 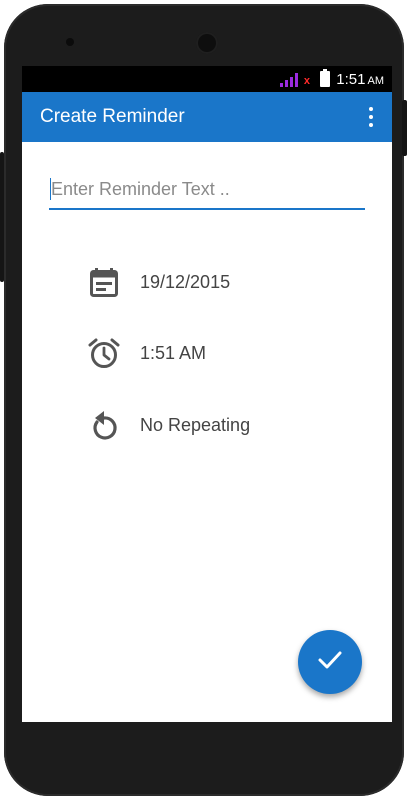 What do you see at coordinates (218, 353) in the screenshot?
I see `time-setting-row: 1:51 AM` at bounding box center [218, 353].